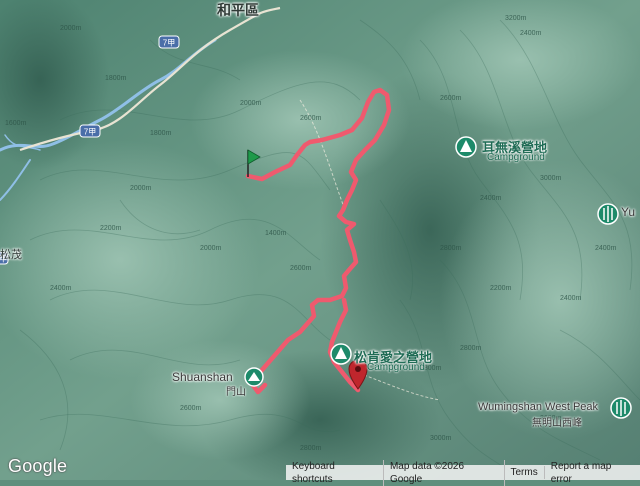  I want to click on keyboard-shortcuts-link: Keyboard shortcuts, so click(335, 472).